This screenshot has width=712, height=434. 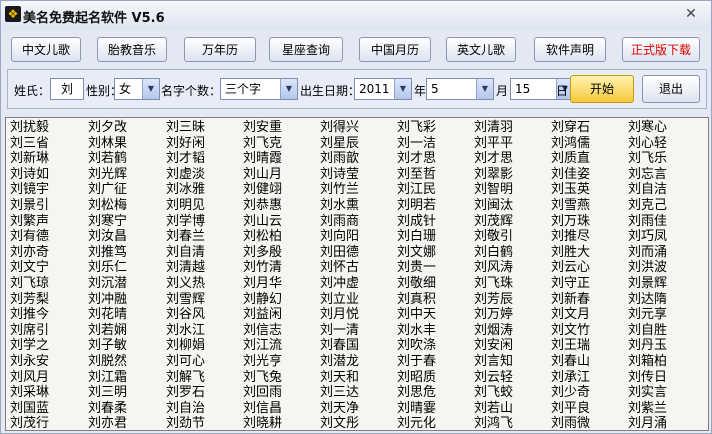 I want to click on name-item: 刘承江, so click(x=588, y=378).